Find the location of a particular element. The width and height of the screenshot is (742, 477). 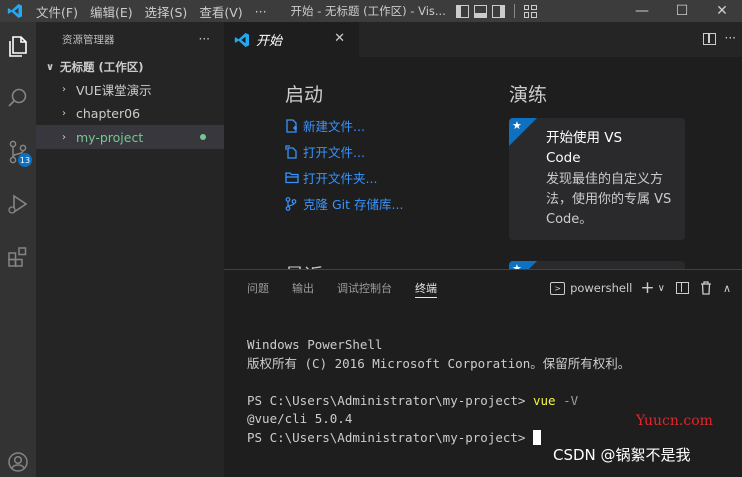

watermark-author: CSDN @锅絮不是我 is located at coordinates (622, 455).